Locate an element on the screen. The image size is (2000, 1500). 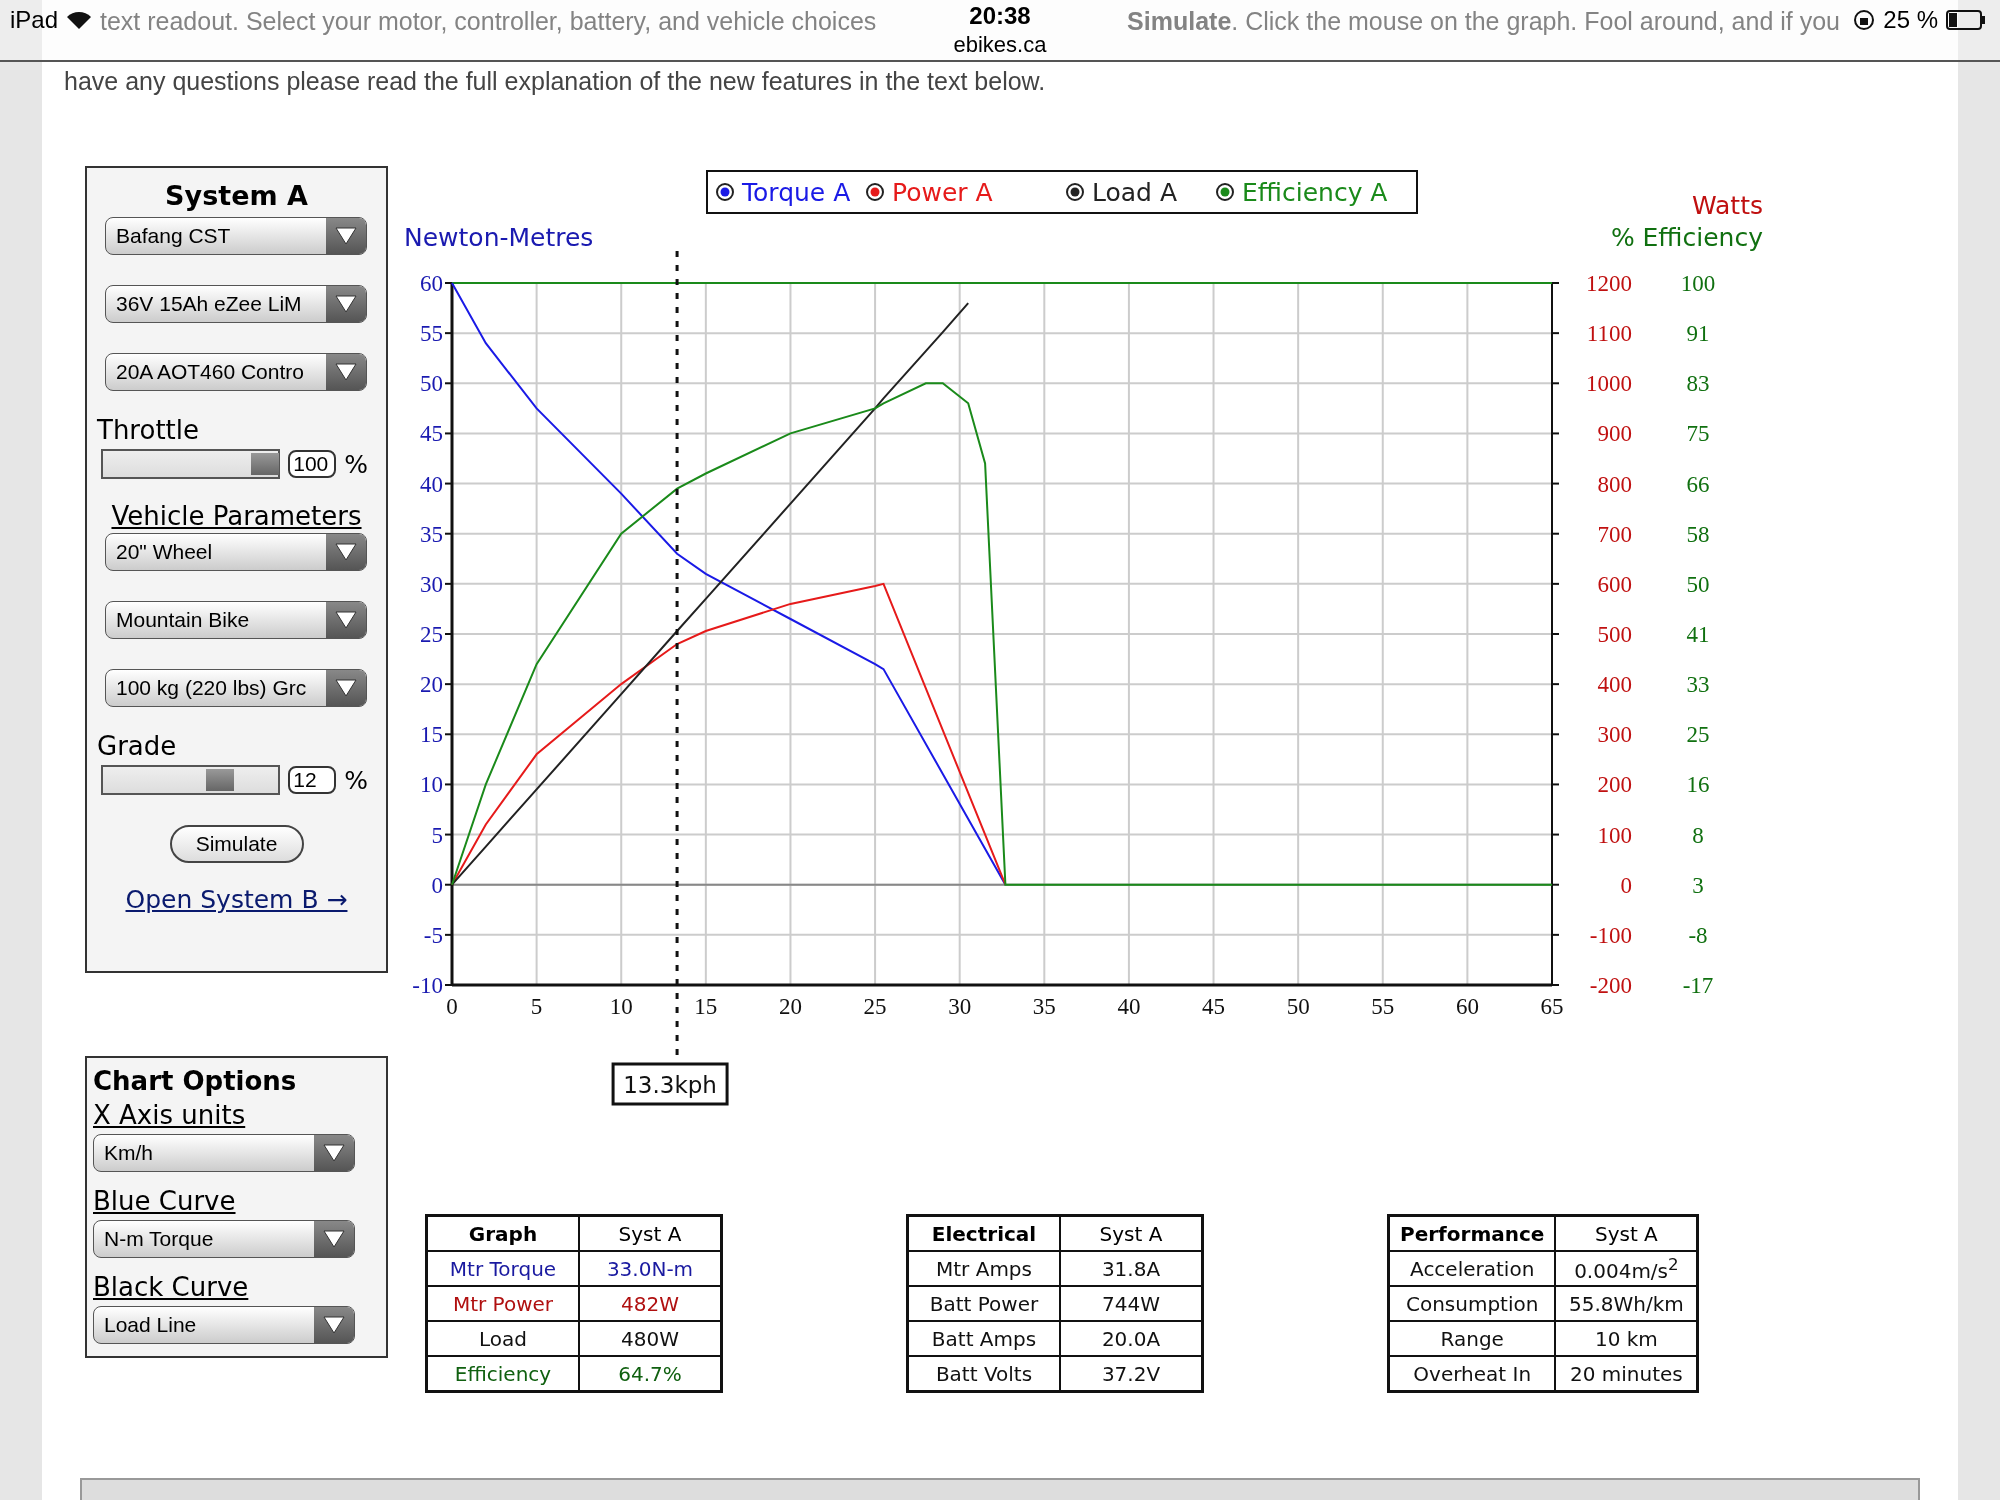
input-field: 12 is located at coordinates (312, 780).